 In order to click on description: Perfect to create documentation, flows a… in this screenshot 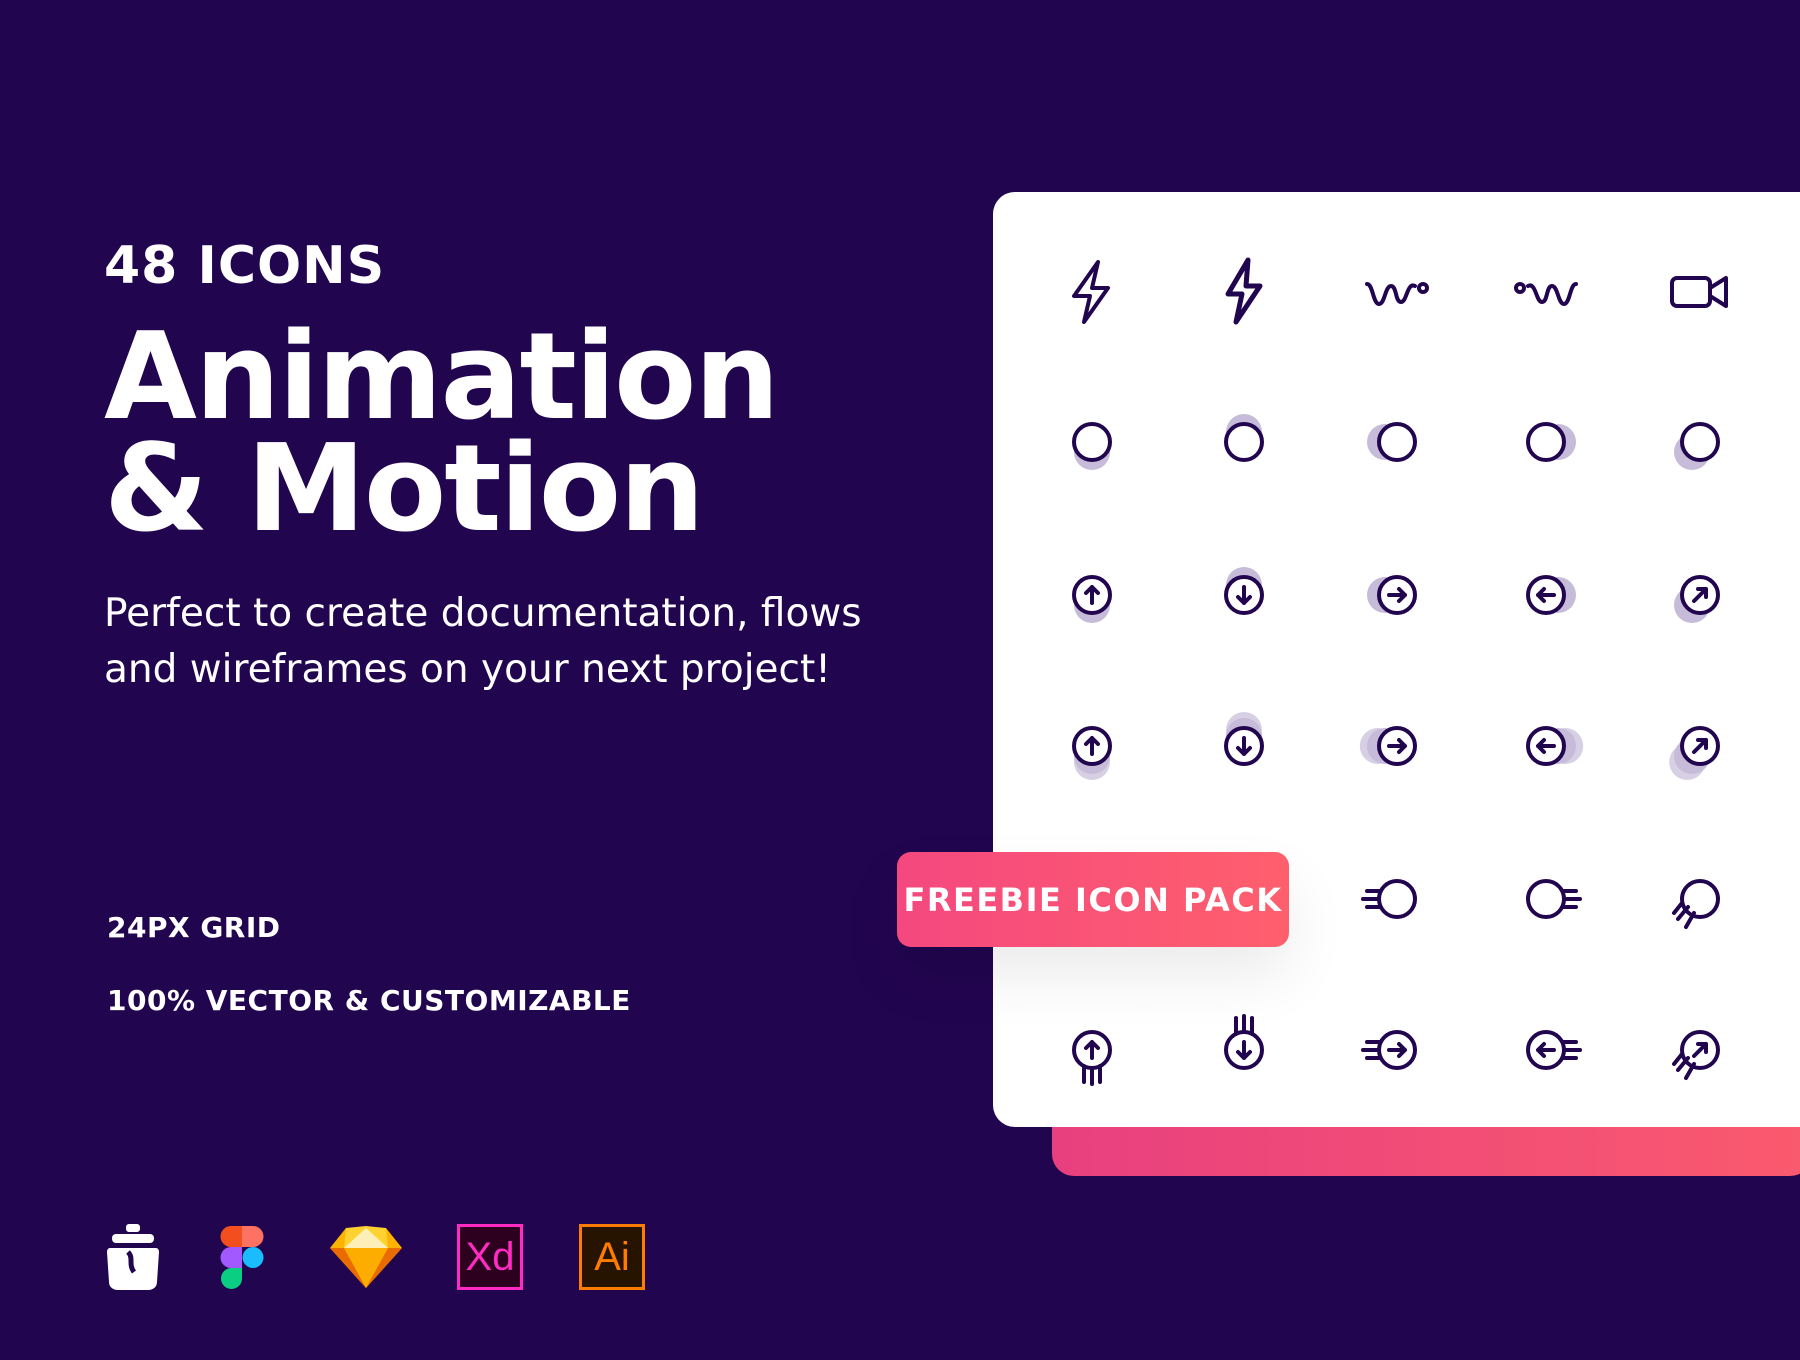, I will do `click(483, 641)`.